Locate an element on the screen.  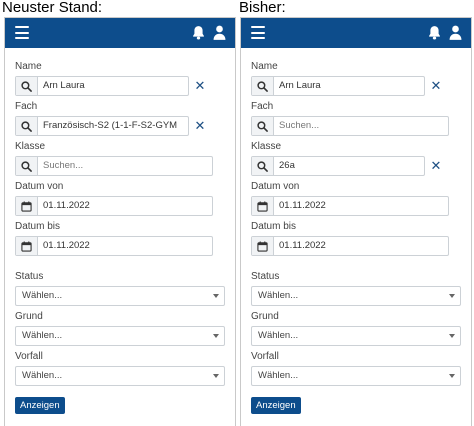
fach-input: Französisch-S2 (1-1-F-S2-GYM is located at coordinates (113, 126).